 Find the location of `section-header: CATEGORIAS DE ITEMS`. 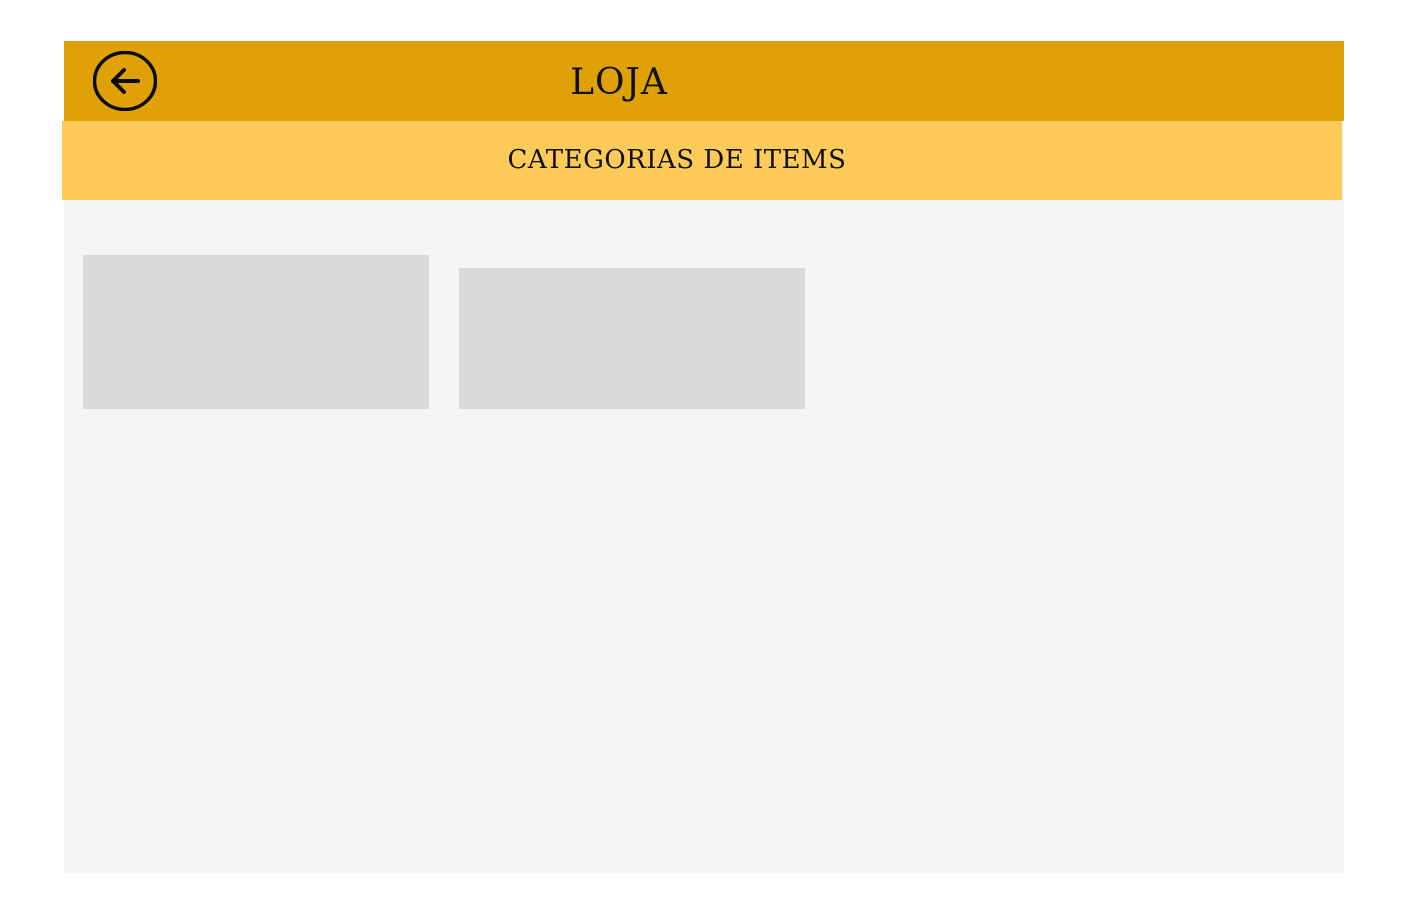

section-header: CATEGORIAS DE ITEMS is located at coordinates (702, 160).